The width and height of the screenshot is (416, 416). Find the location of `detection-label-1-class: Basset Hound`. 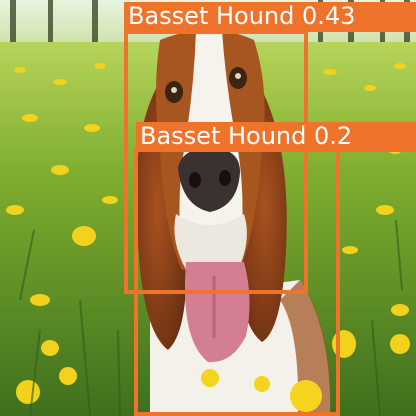

detection-label-1-class: Basset Hound is located at coordinates (211, 16).